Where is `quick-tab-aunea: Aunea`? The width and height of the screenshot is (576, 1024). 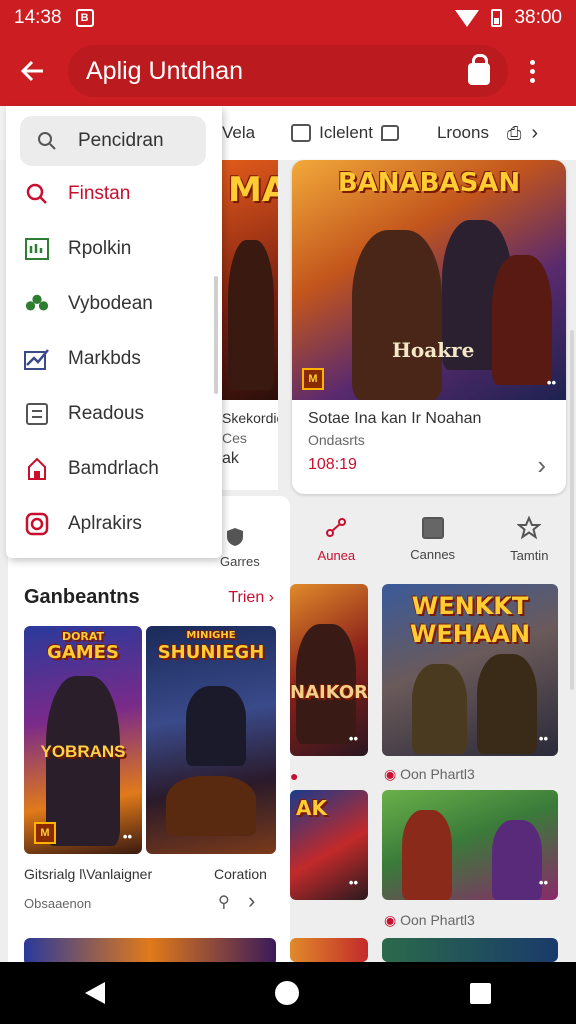 quick-tab-aunea: Aunea is located at coordinates (336, 539).